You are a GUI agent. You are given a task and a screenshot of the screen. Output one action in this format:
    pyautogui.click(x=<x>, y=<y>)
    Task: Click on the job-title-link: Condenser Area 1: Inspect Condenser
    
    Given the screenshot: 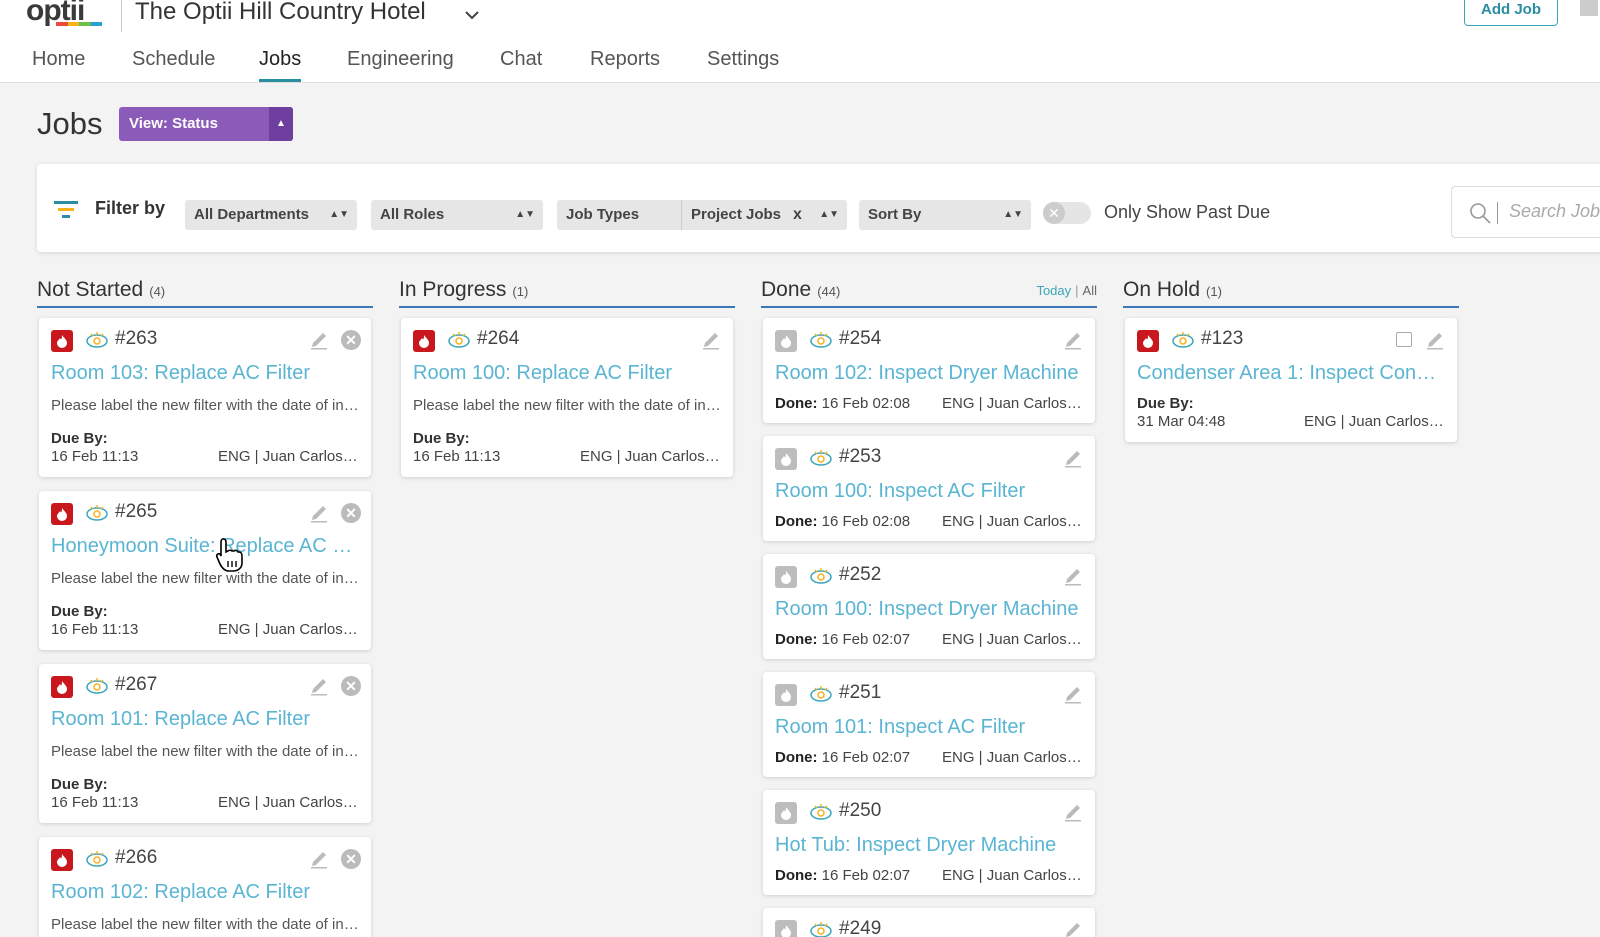 What is the action you would take?
    pyautogui.click(x=1292, y=373)
    